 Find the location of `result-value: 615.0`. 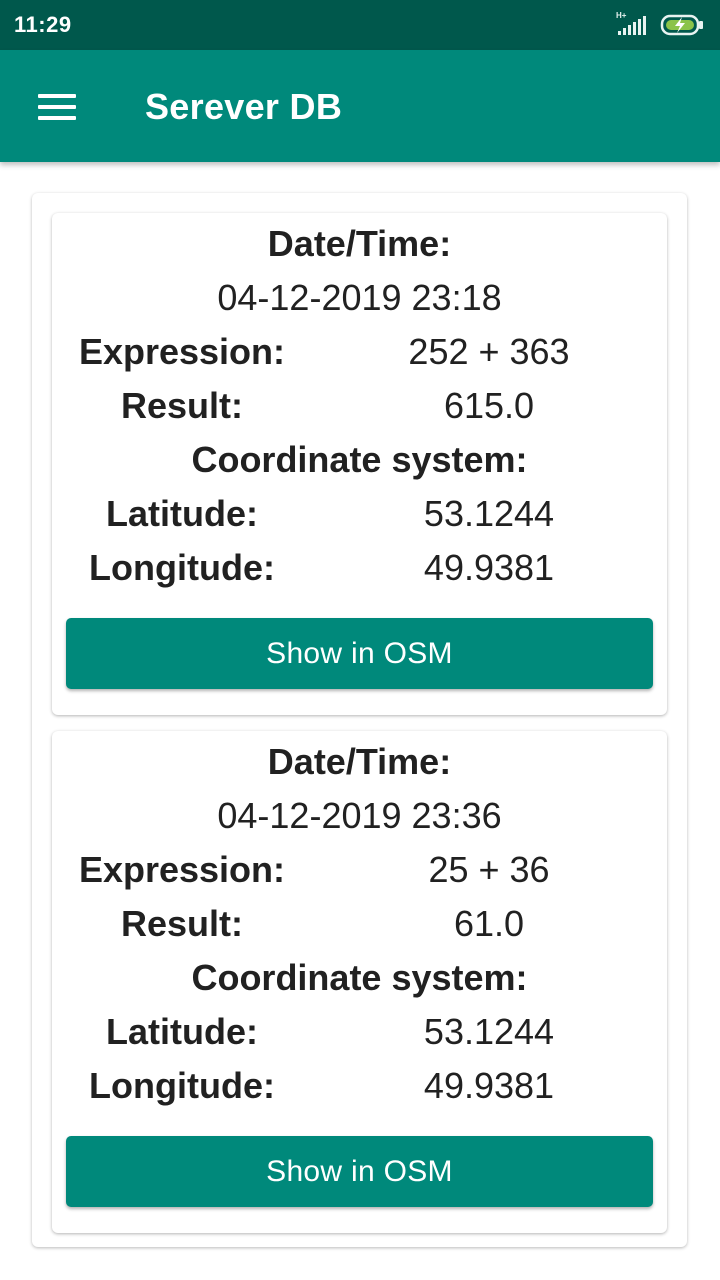

result-value: 615.0 is located at coordinates (489, 405).